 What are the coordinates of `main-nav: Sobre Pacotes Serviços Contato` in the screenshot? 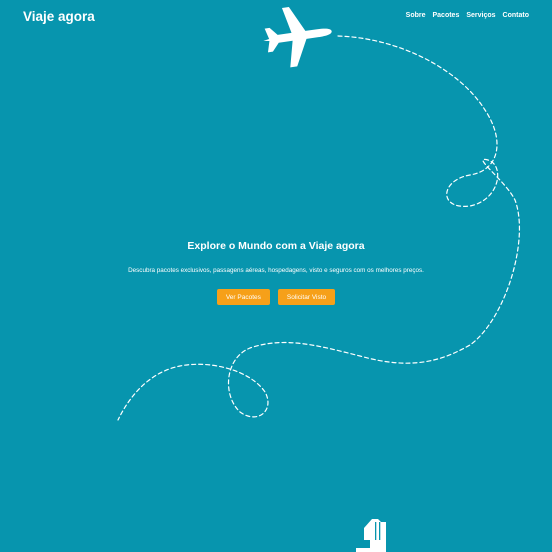 It's located at (467, 15).